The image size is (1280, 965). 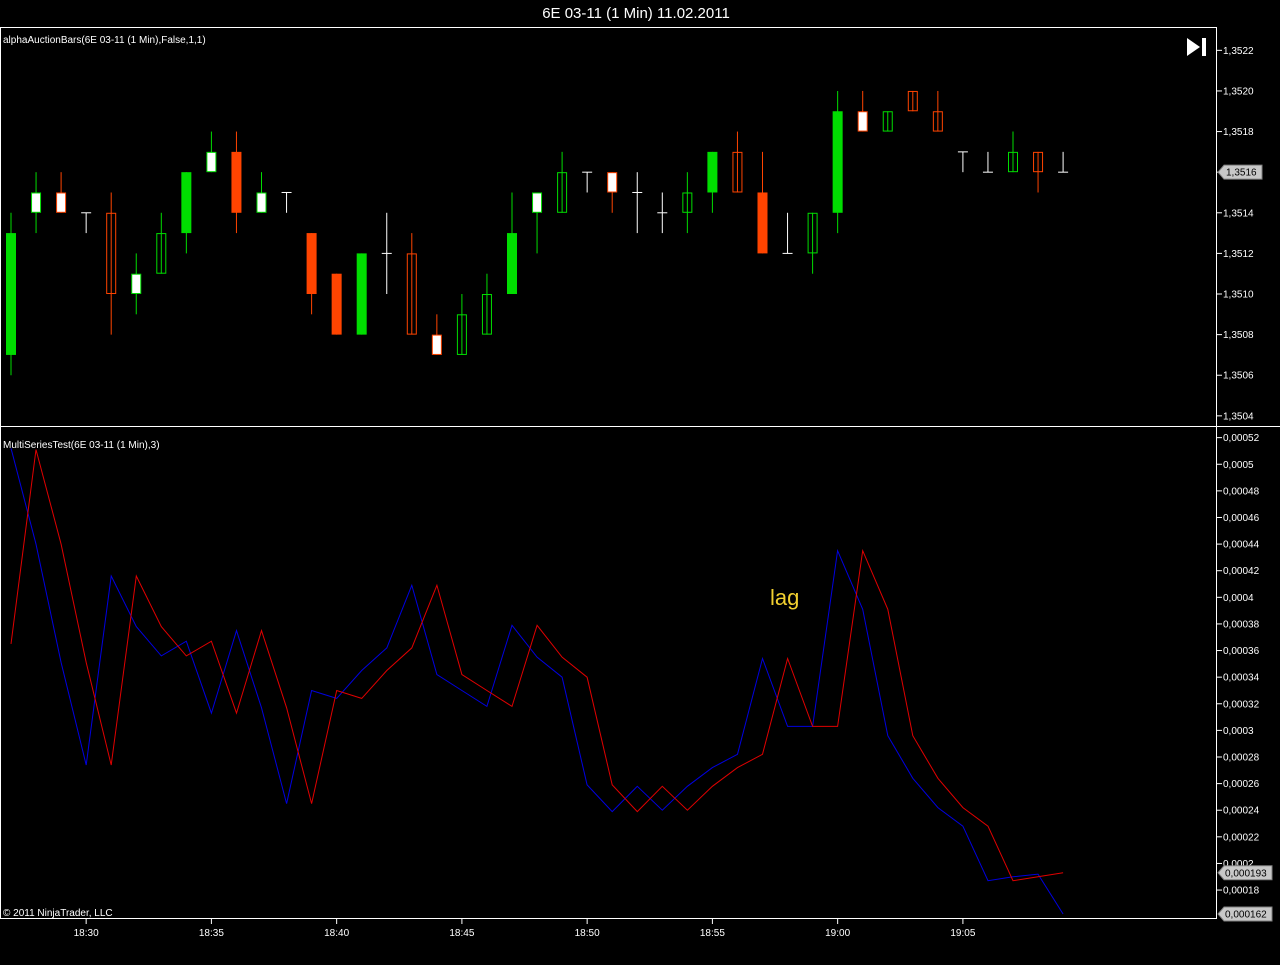 What do you see at coordinates (461, 933) in the screenshot?
I see `time-tick-label: 18:45` at bounding box center [461, 933].